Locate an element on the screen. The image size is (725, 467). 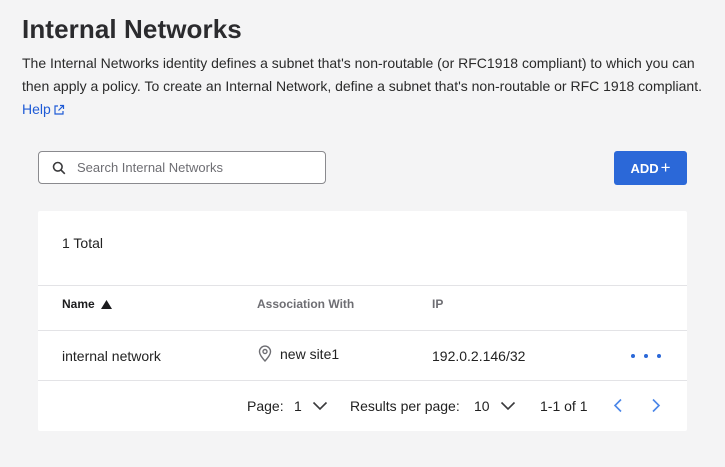
search-box is located at coordinates (182, 167).